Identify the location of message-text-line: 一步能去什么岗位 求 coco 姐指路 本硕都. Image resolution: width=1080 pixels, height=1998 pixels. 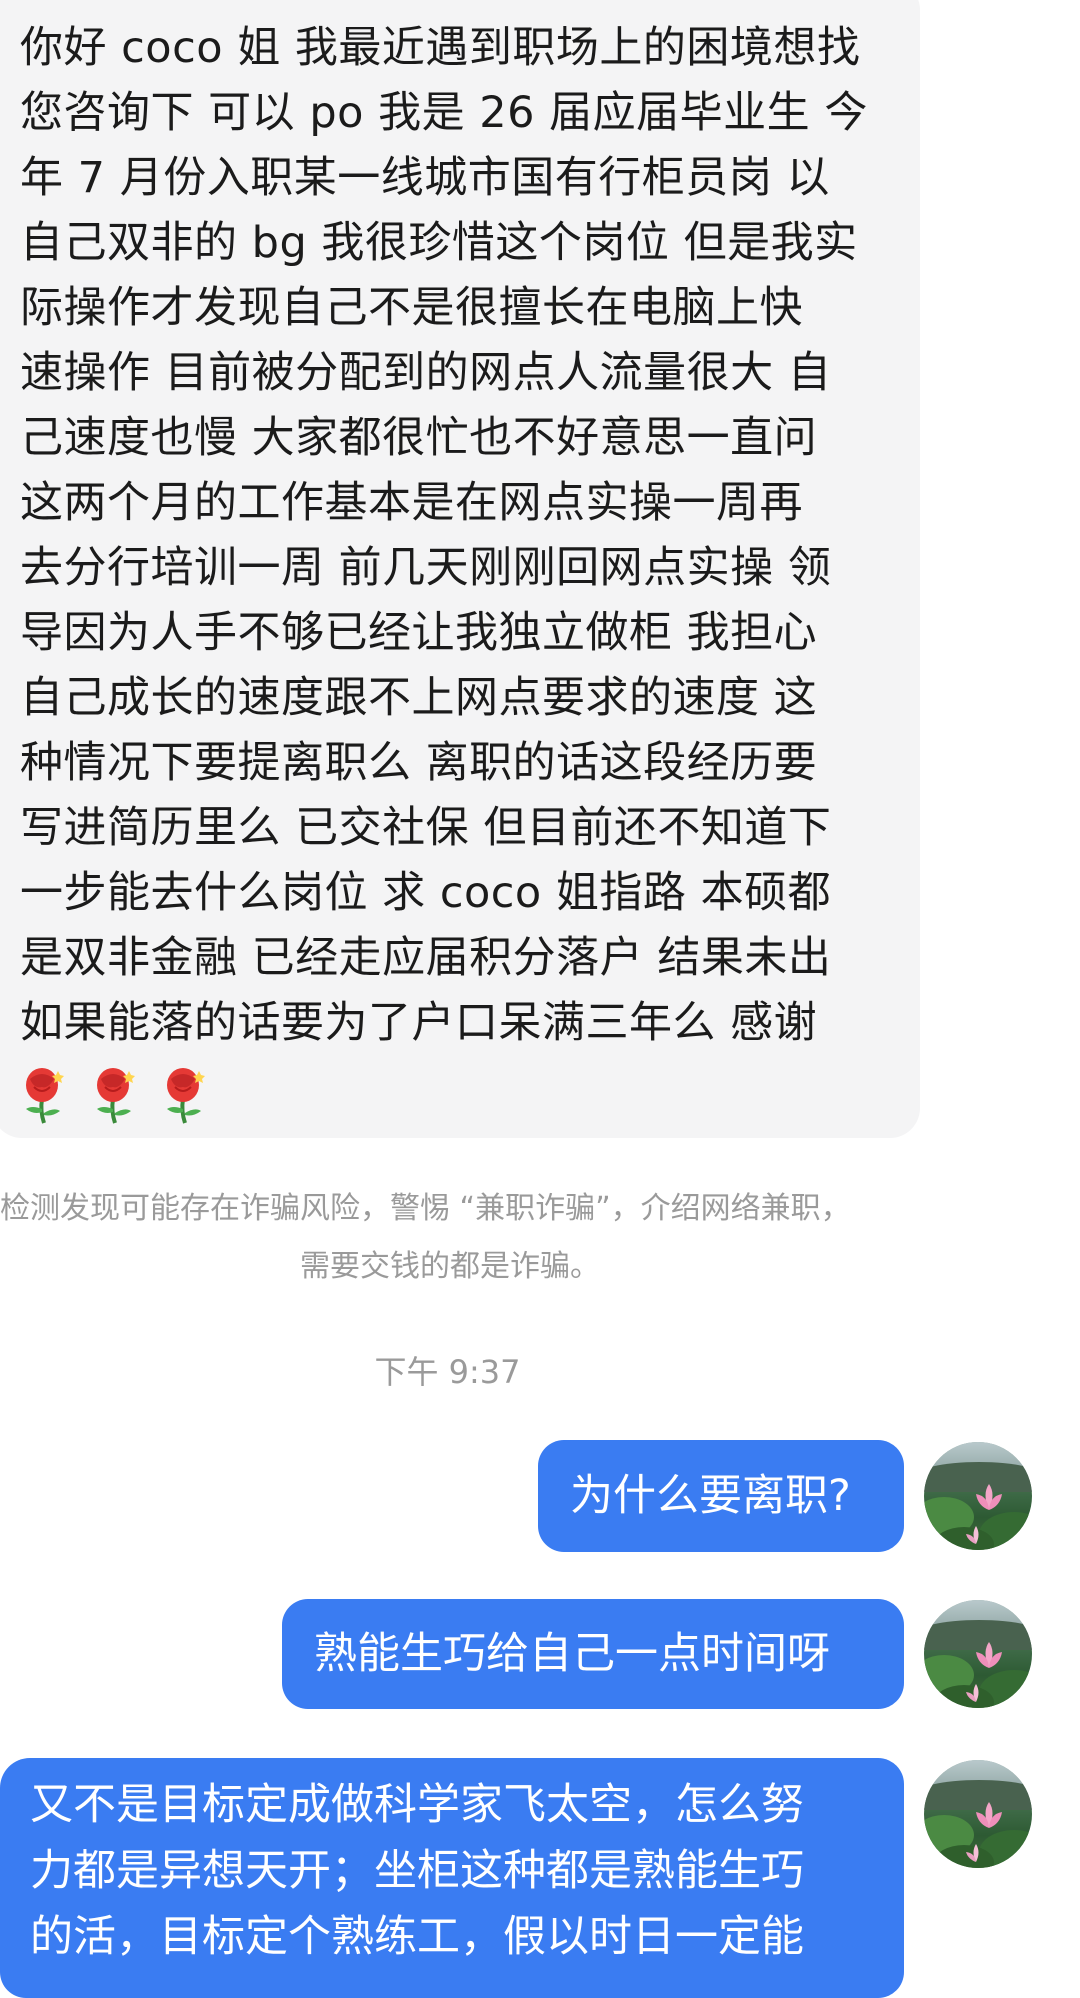
(426, 893).